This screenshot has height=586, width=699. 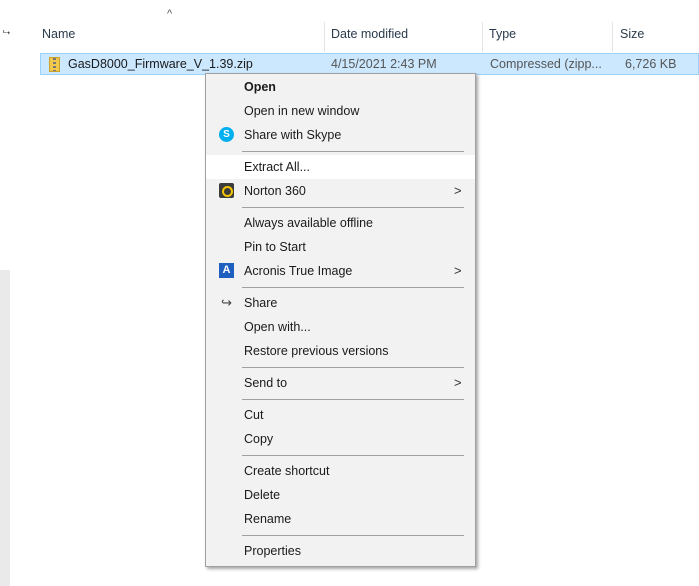 What do you see at coordinates (160, 64) in the screenshot?
I see `file-name: GasD8000_Firmware_V_1.39.zip` at bounding box center [160, 64].